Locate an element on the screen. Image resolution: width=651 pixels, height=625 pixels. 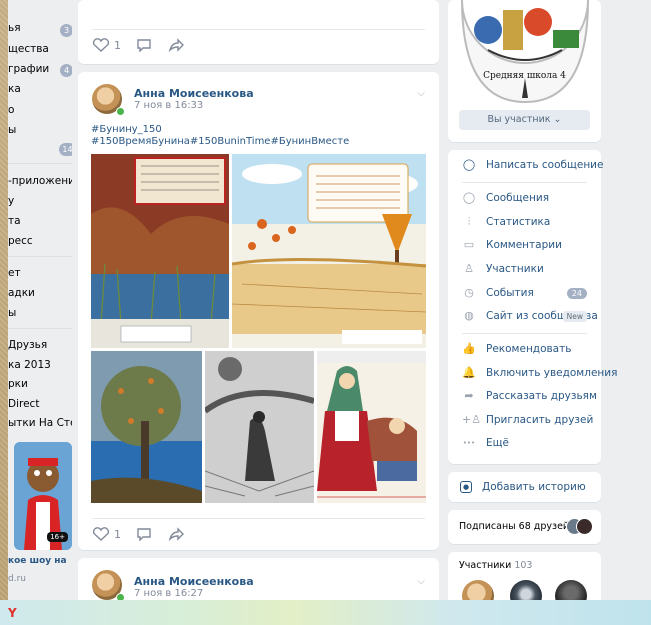
new-badge: New is located at coordinates (574, 316).